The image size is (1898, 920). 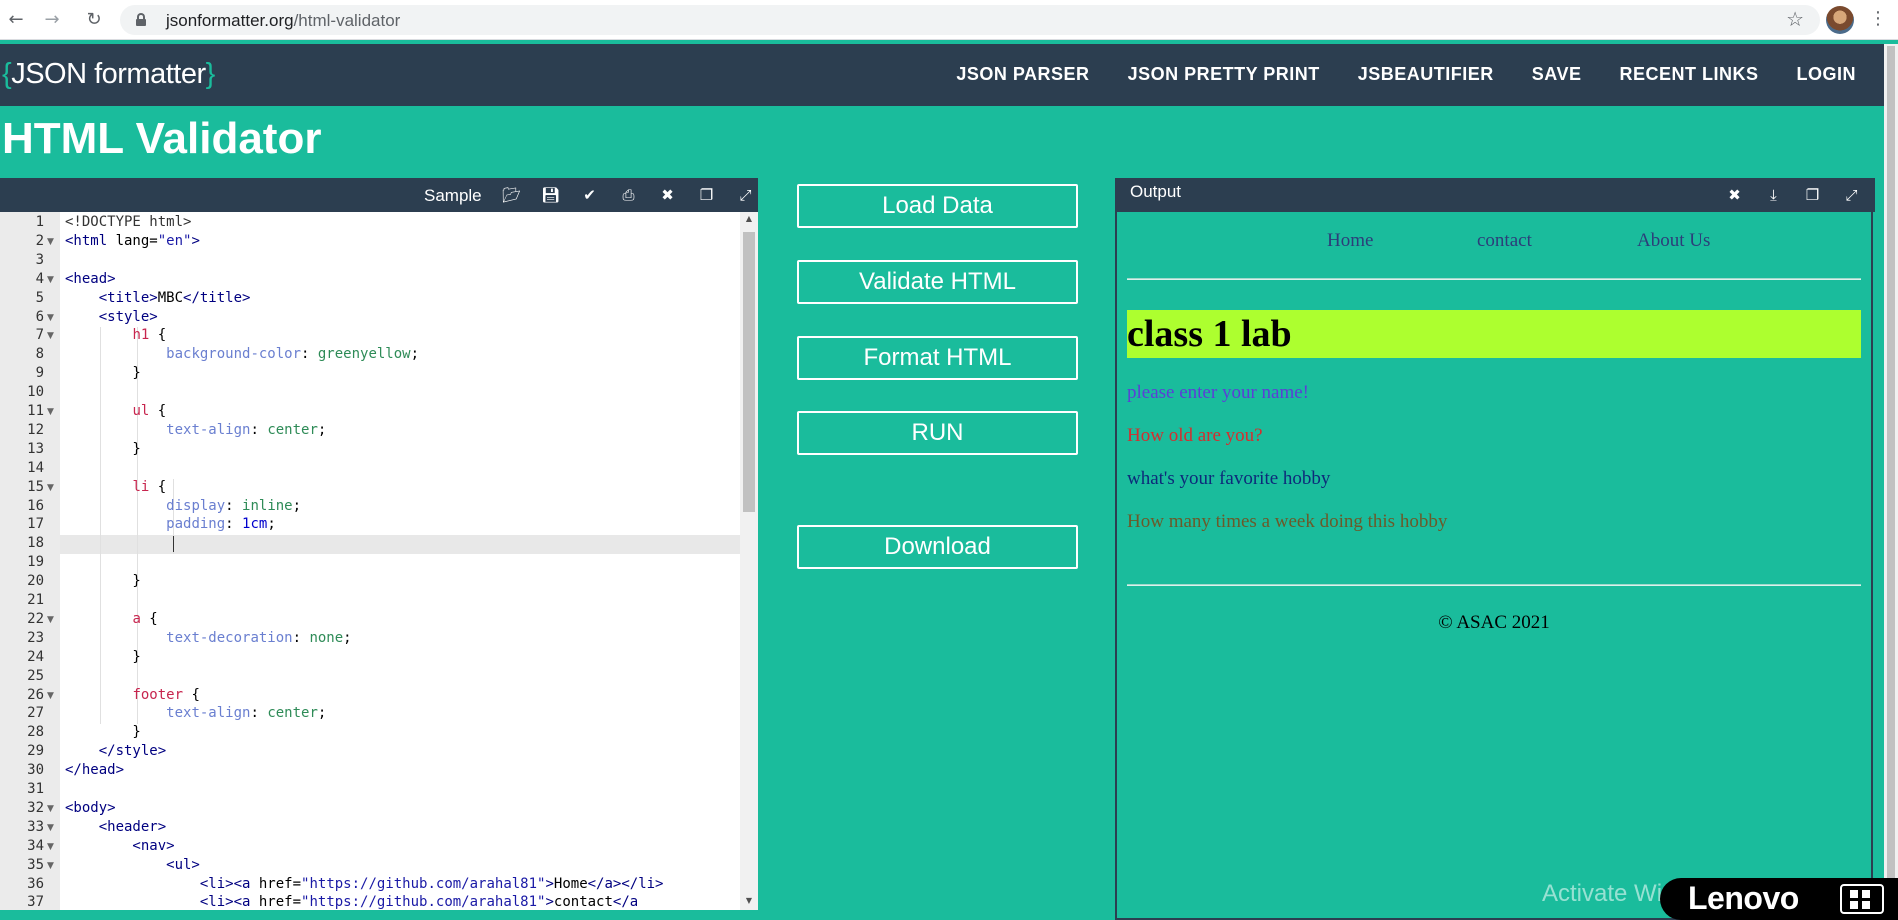 I want to click on scroll-down-arrow-icon: ▼, so click(x=749, y=900).